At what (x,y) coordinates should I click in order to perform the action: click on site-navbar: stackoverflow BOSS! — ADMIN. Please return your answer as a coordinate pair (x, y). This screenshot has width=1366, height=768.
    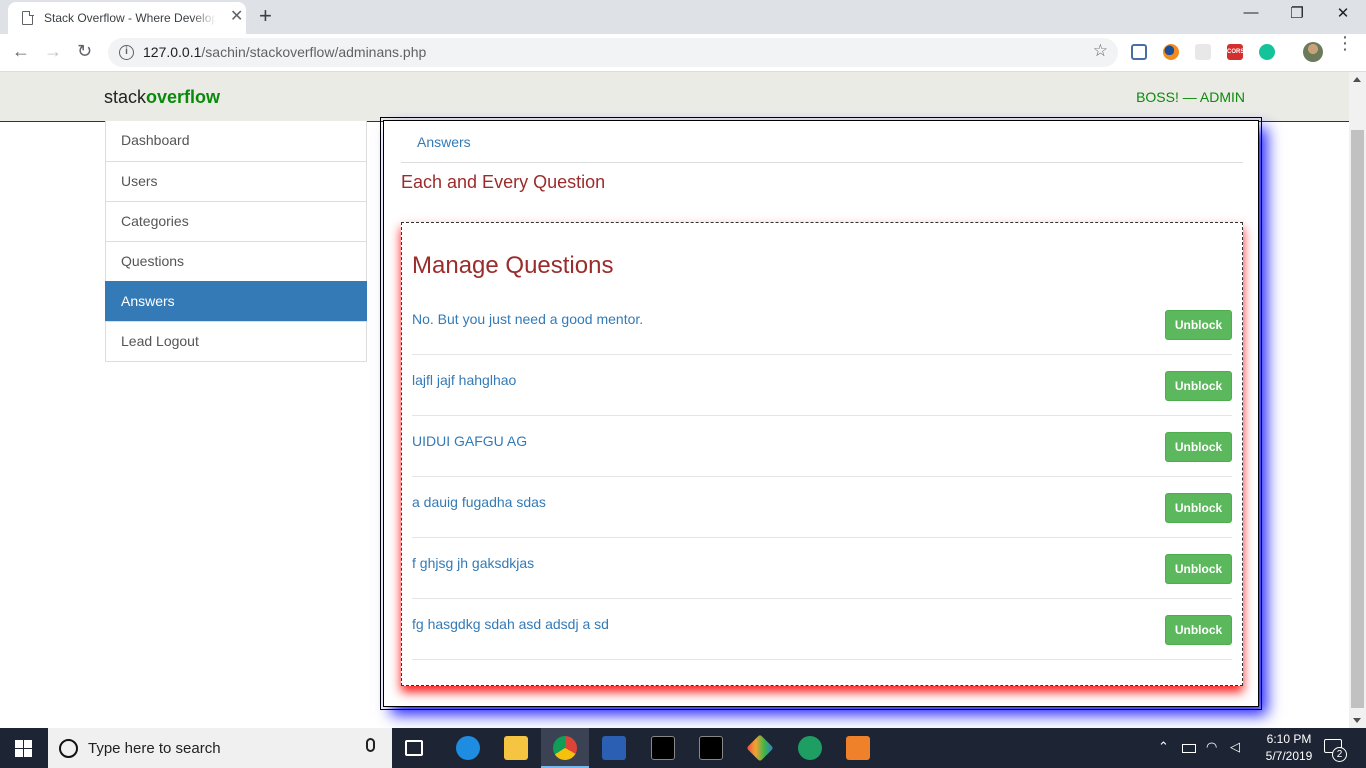
    Looking at the image, I should click on (674, 97).